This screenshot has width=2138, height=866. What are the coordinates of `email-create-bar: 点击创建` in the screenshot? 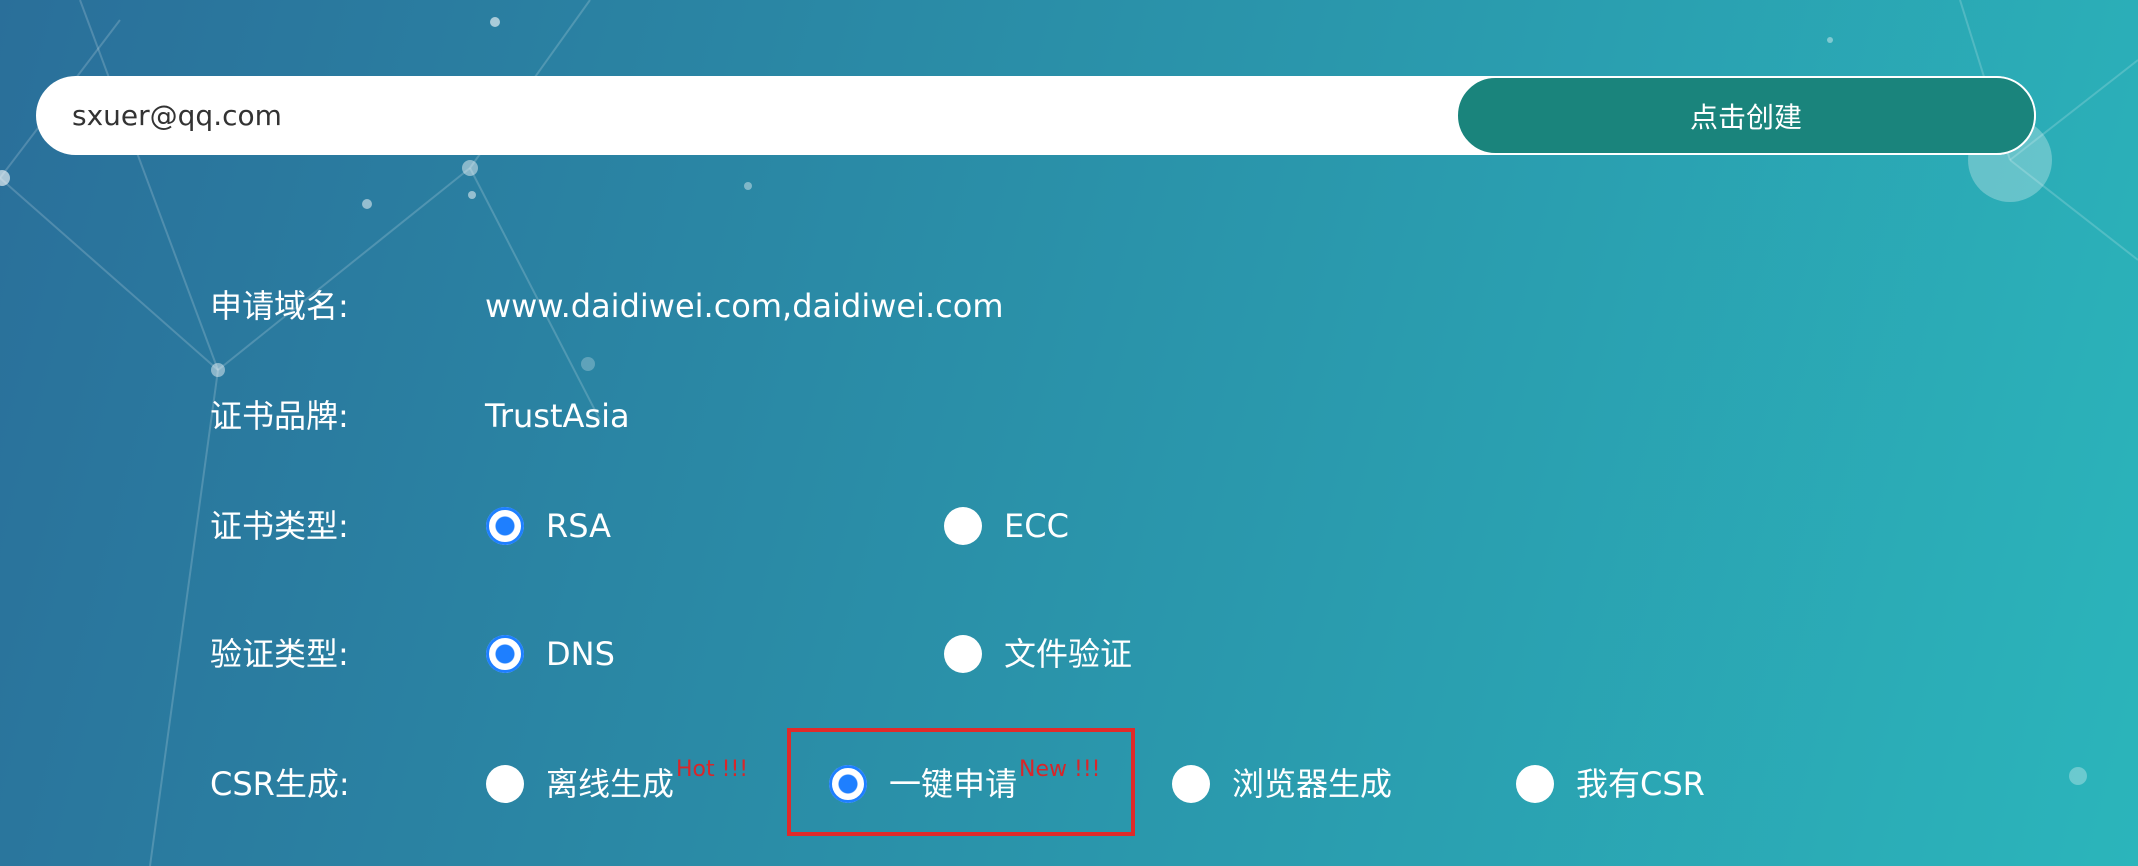 It's located at (1036, 115).